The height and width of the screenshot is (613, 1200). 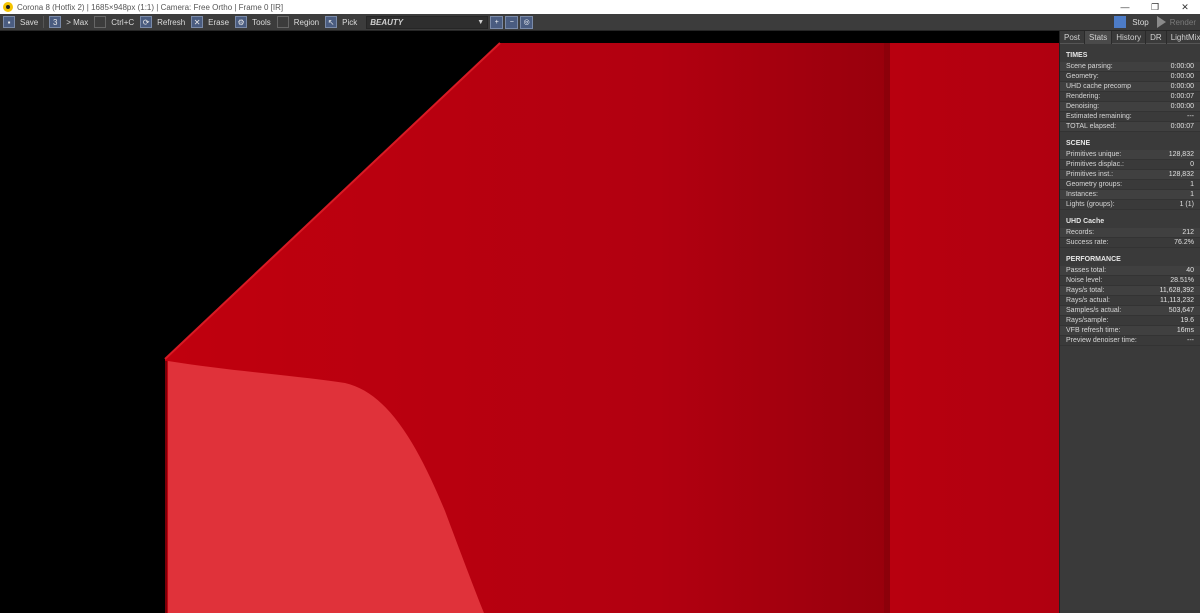 What do you see at coordinates (1183, 37) in the screenshot?
I see `tab-lightmix: LightMix` at bounding box center [1183, 37].